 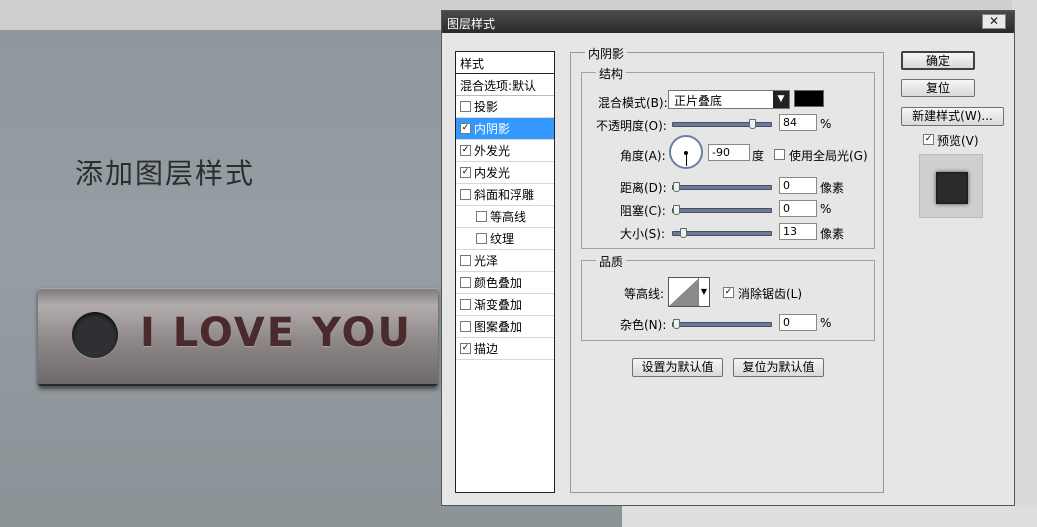 What do you see at coordinates (752, 124) in the screenshot?
I see `opacity-slider-thumb` at bounding box center [752, 124].